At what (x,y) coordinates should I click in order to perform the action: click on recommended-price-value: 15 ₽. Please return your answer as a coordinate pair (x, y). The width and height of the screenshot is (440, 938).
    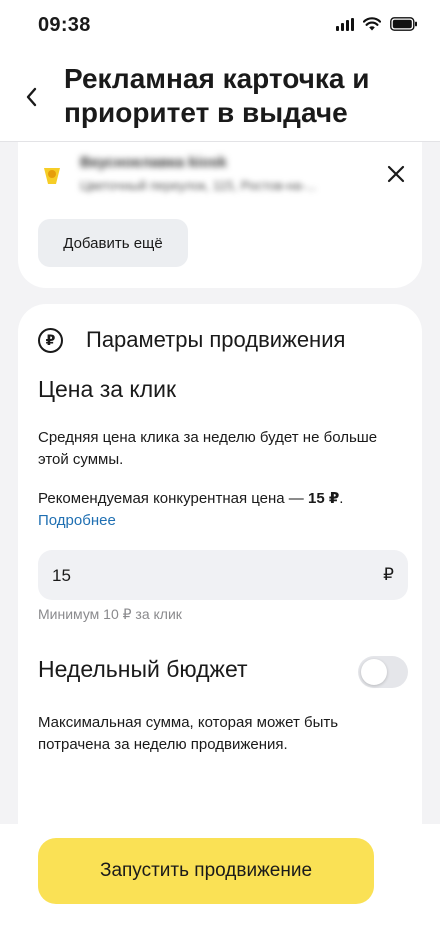
    Looking at the image, I should click on (323, 498).